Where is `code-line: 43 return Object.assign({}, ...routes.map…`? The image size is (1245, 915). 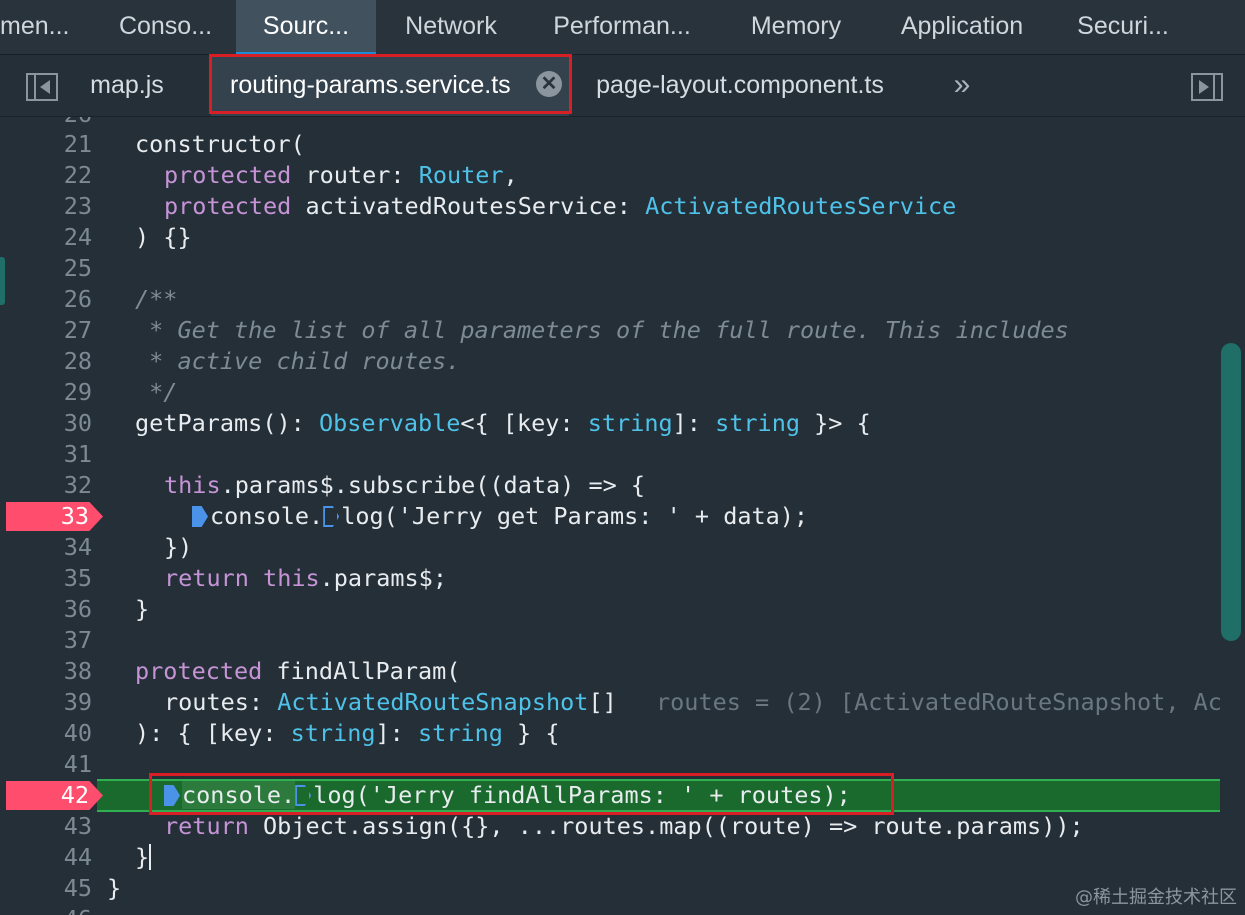 code-line: 43 return Object.assign({}, ...routes.map… is located at coordinates (610, 826).